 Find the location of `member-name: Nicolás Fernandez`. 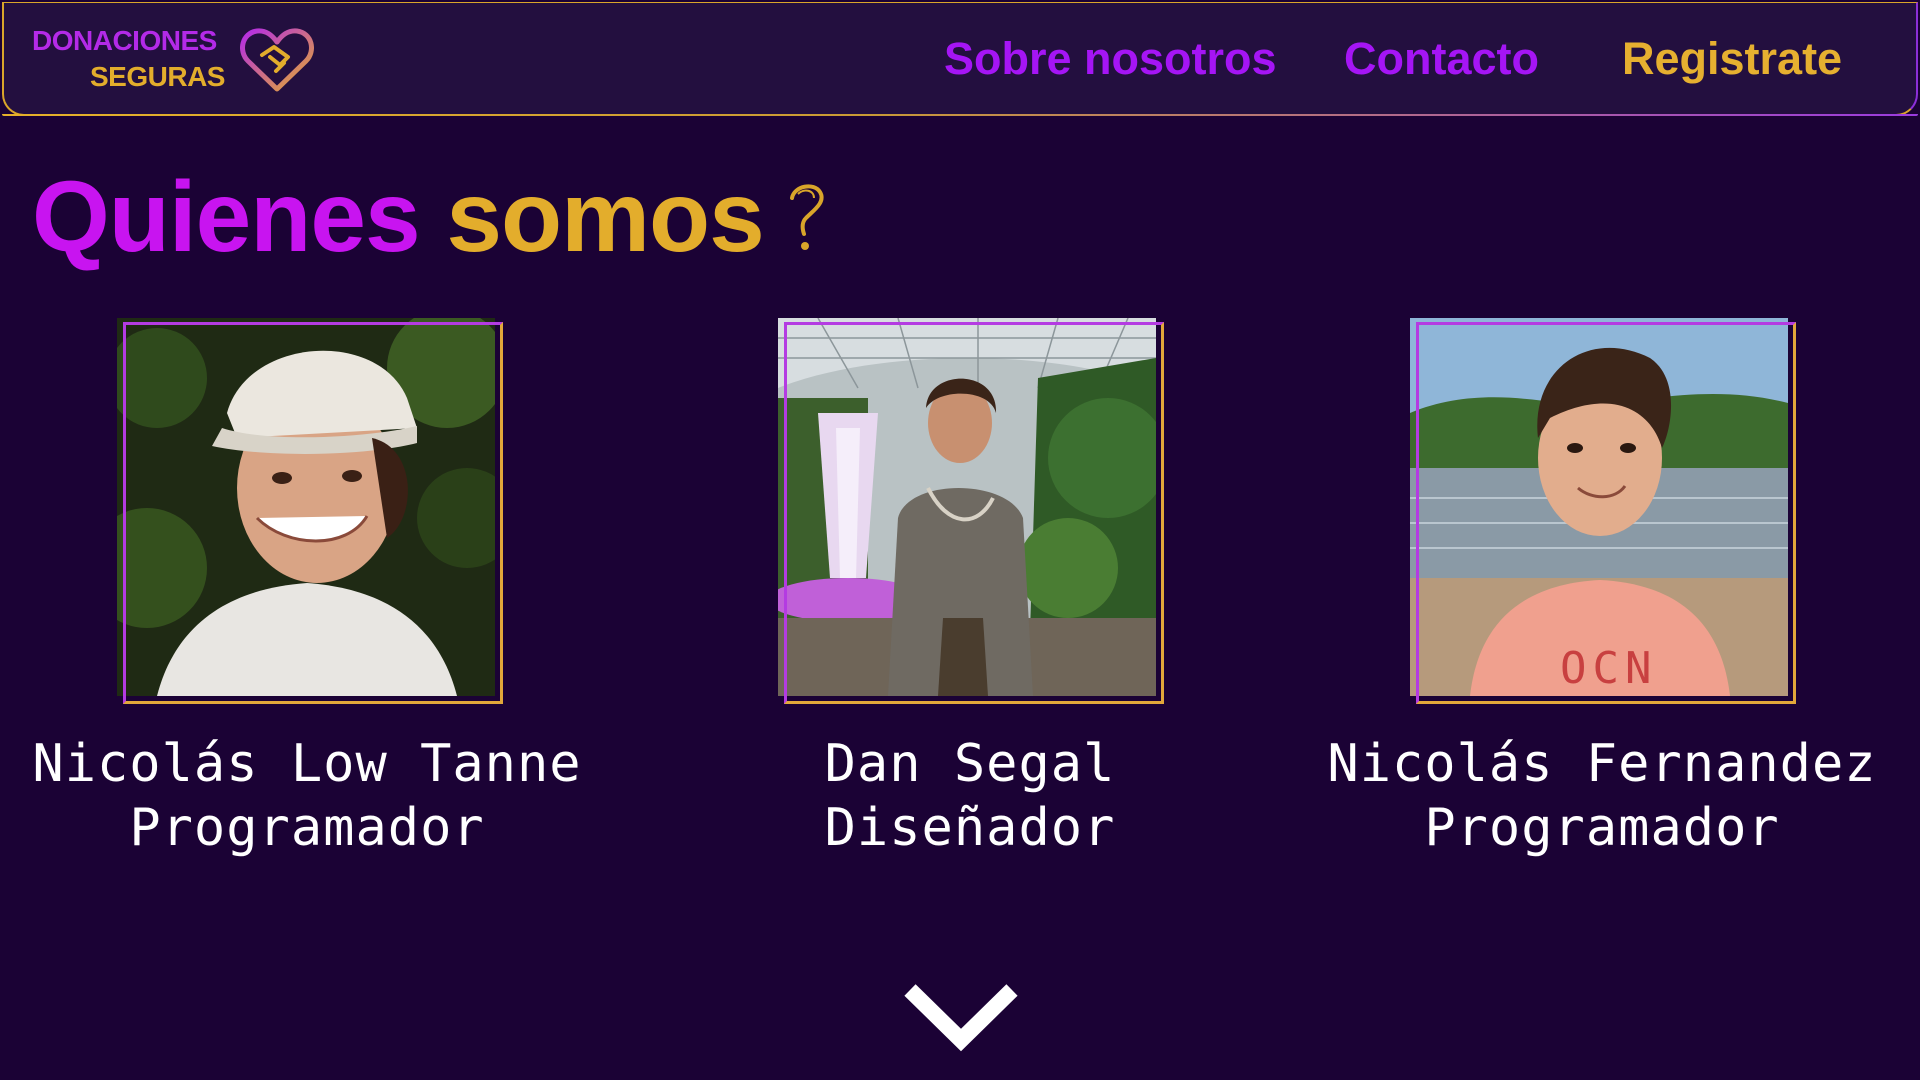

member-name: Nicolás Fernandez is located at coordinates (1602, 764).